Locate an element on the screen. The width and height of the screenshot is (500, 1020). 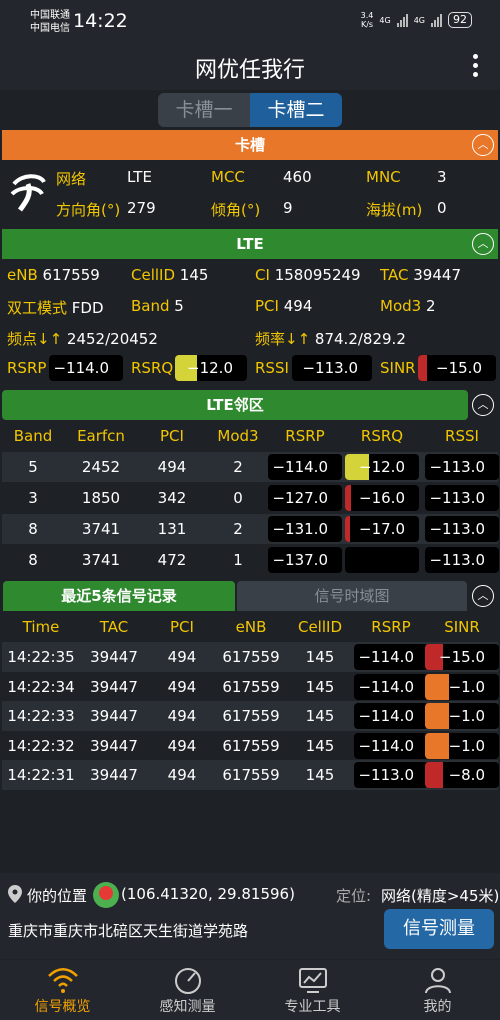
net-type-1: 4G is located at coordinates (385, 20).